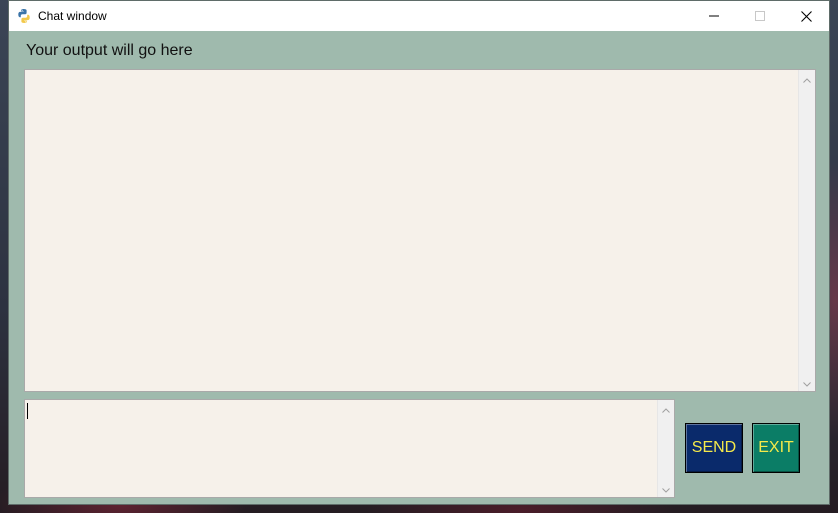  I want to click on input-scroll-up-button, so click(666, 408).